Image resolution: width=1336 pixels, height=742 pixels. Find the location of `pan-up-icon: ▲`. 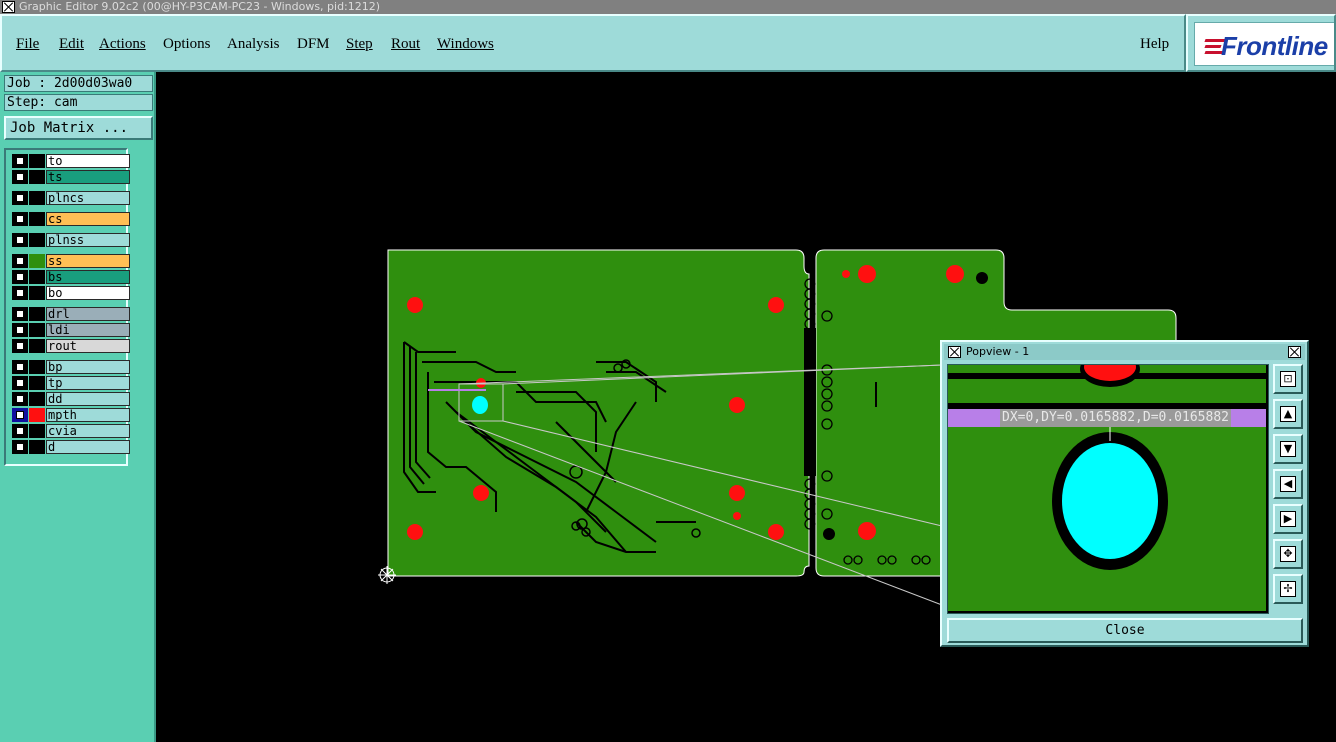

pan-up-icon: ▲ is located at coordinates (1288, 414).